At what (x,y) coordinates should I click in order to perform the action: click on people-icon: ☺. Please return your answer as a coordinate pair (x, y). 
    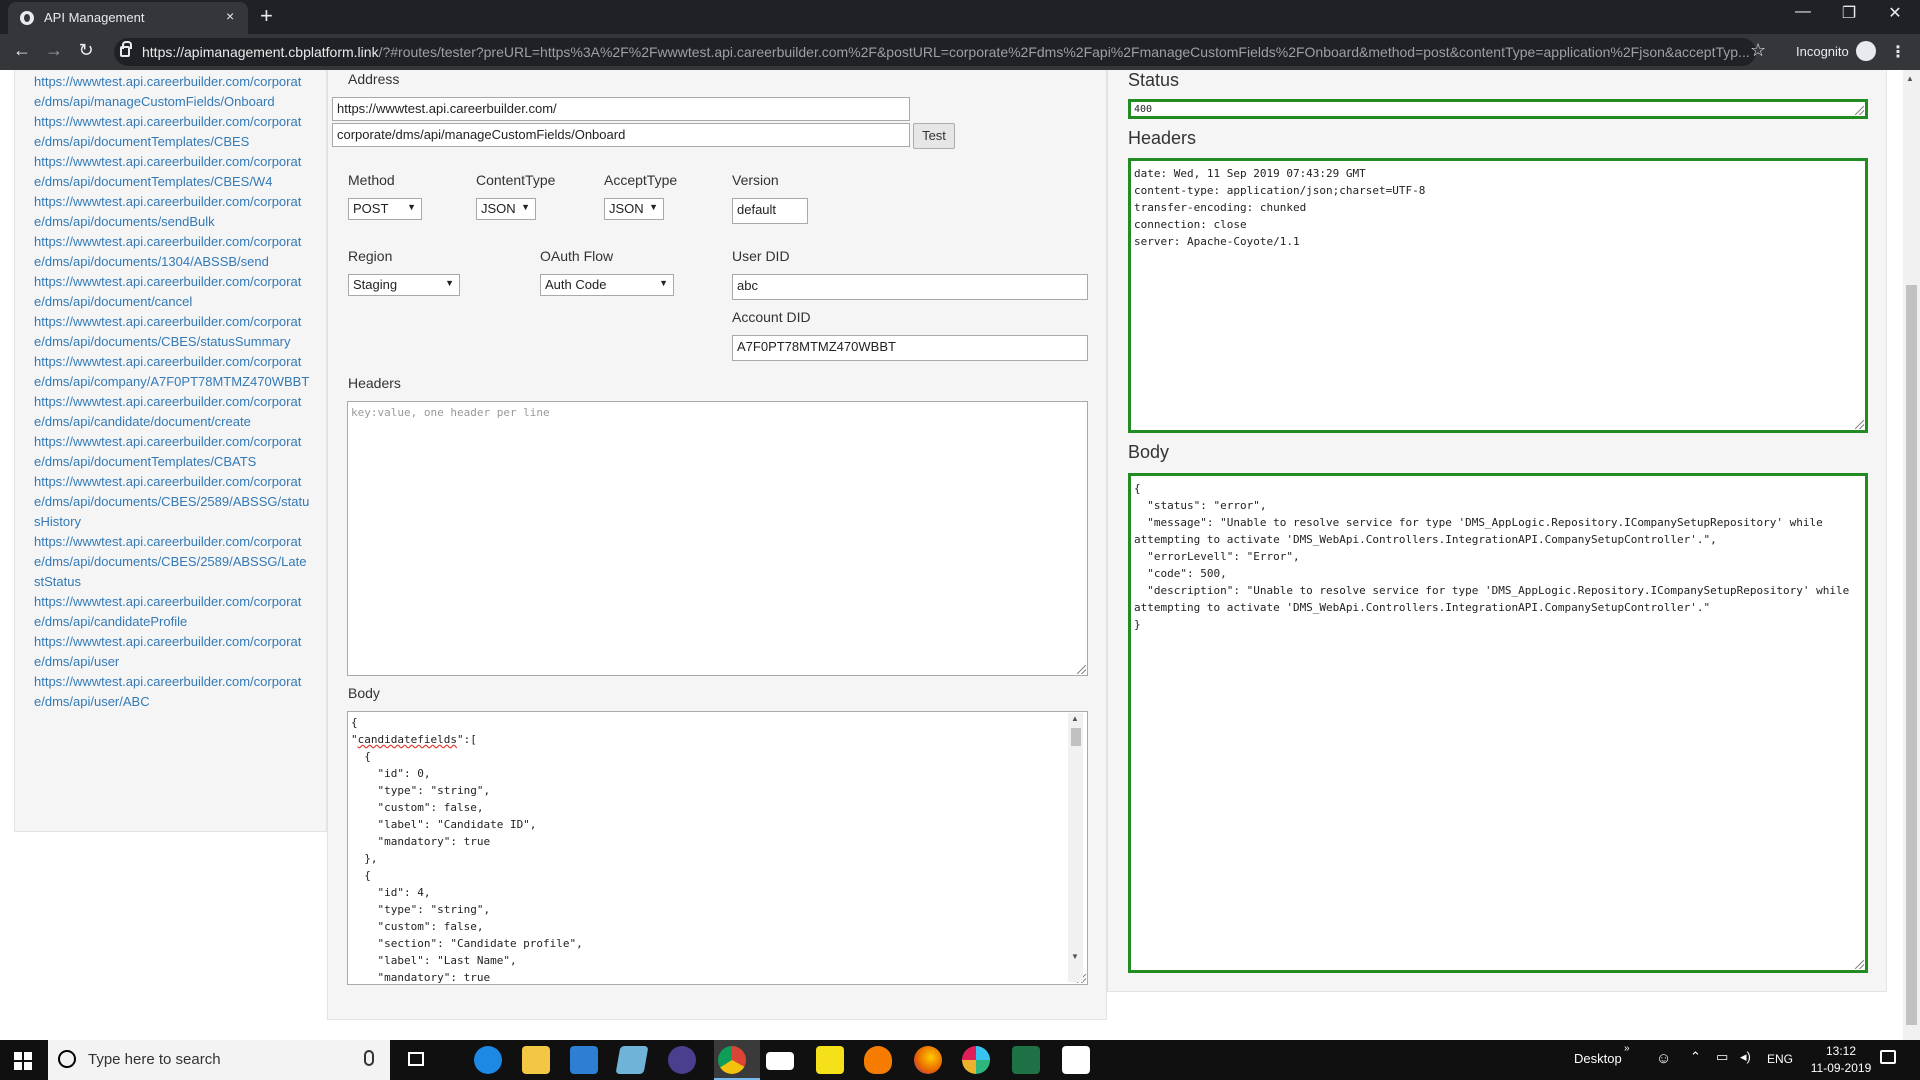
    Looking at the image, I should click on (1663, 1058).